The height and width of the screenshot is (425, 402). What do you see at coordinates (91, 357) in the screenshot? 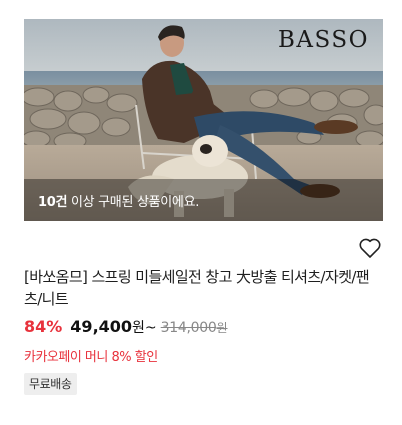
I see `kakaopay-promo: 카카오페이 머니 8% 할인` at bounding box center [91, 357].